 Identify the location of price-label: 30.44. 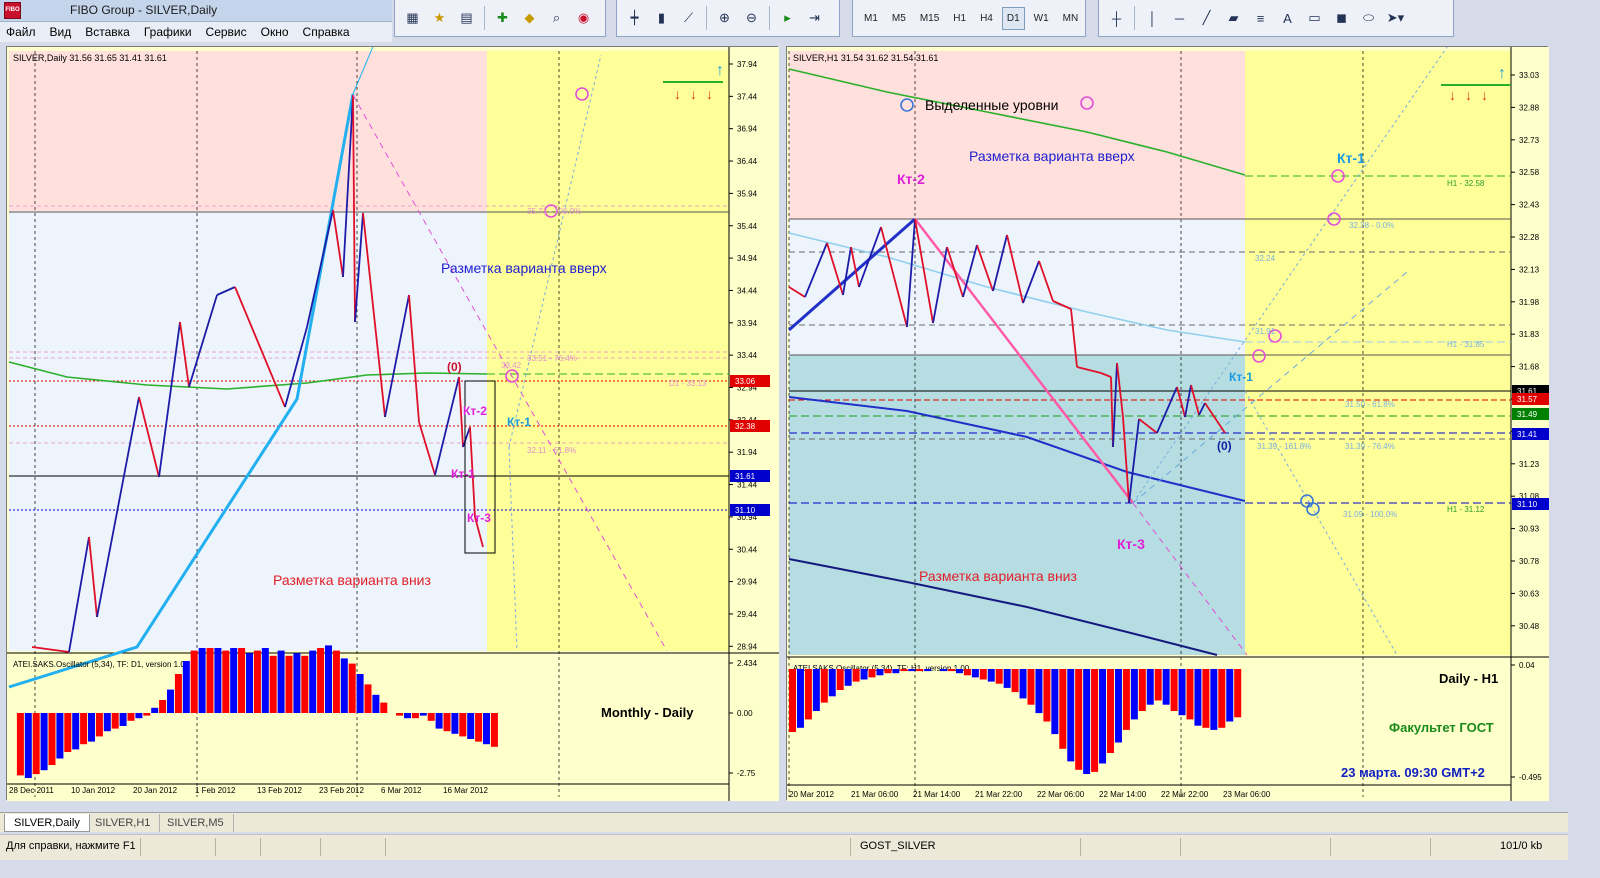
(747, 549).